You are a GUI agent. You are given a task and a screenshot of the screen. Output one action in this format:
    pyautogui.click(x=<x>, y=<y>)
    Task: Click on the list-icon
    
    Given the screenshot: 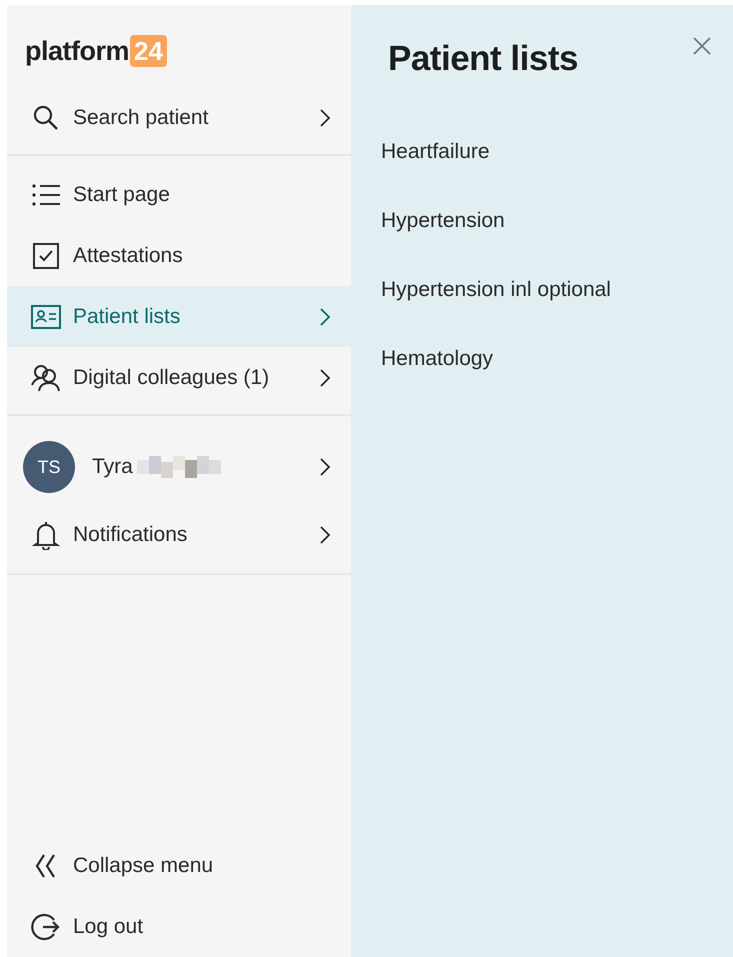 What is the action you would take?
    pyautogui.click(x=46, y=194)
    